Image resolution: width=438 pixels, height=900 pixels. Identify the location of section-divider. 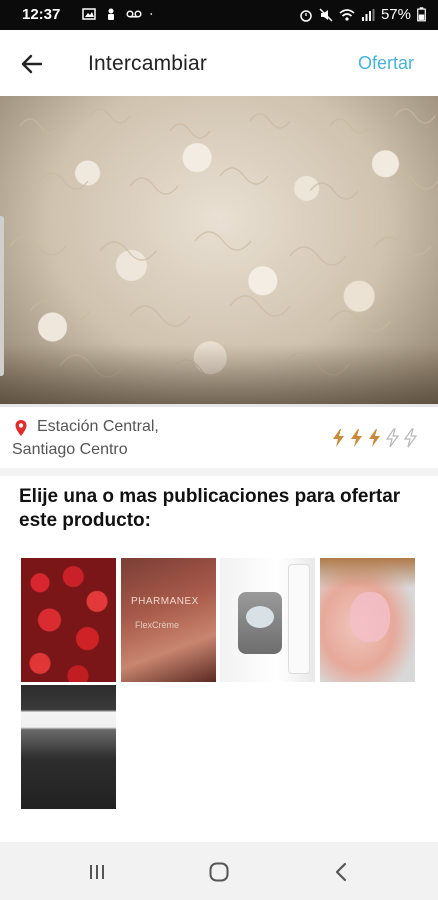
(219, 472).